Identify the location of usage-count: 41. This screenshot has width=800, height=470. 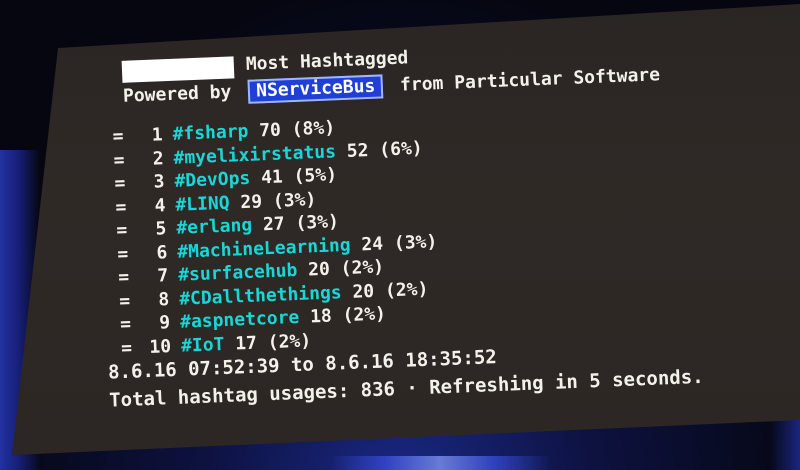
(272, 177).